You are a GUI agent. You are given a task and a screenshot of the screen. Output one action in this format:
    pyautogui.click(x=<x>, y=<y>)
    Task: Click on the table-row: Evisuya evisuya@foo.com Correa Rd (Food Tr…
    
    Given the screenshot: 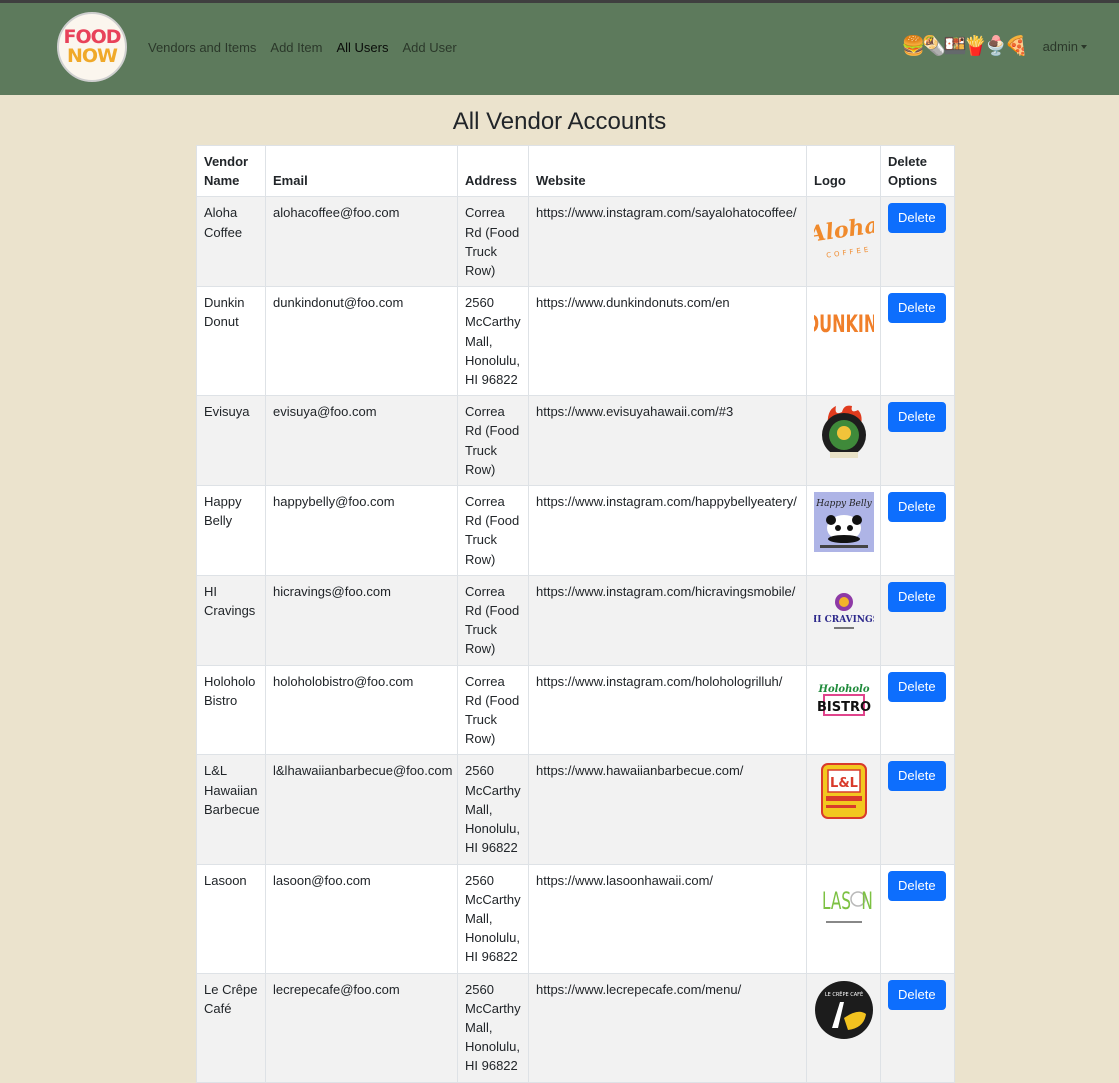 What is the action you would take?
    pyautogui.click(x=575, y=441)
    